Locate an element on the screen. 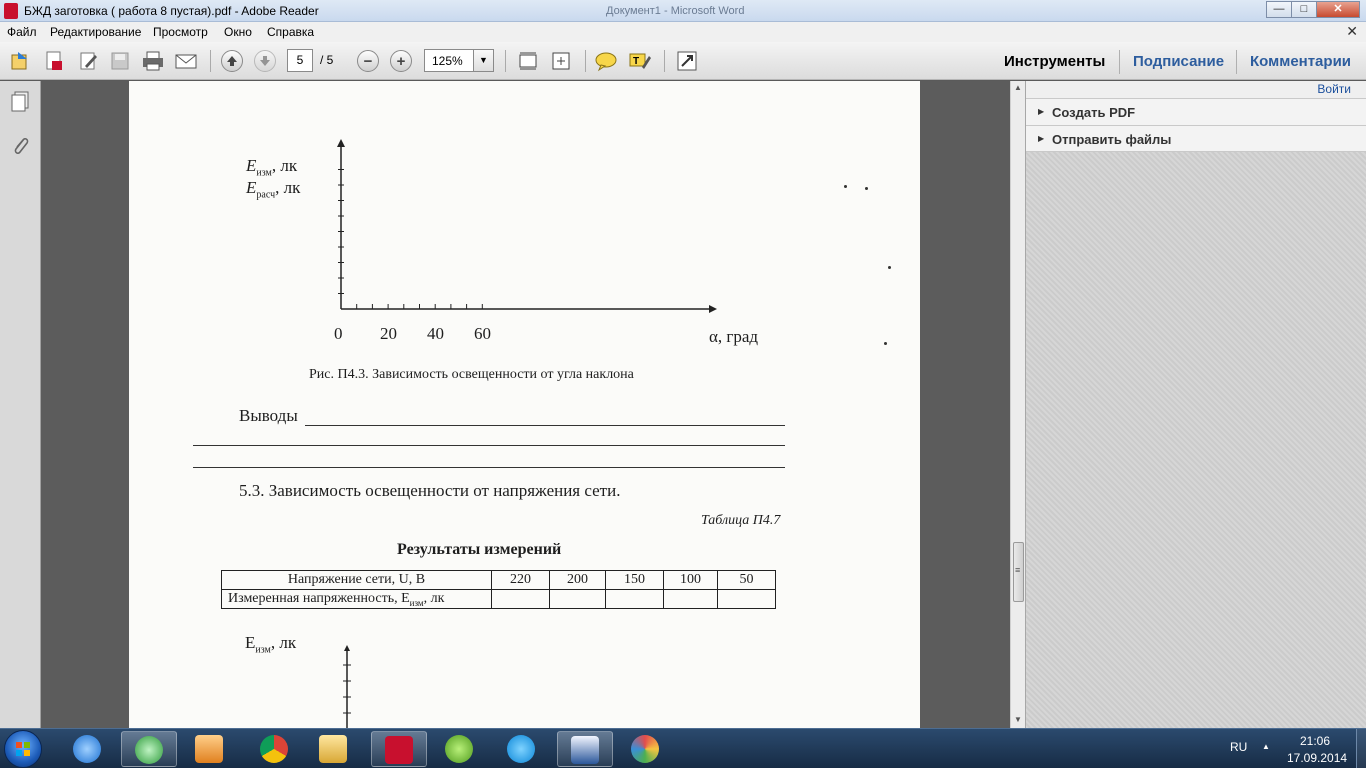  next-page-icon is located at coordinates (265, 61).